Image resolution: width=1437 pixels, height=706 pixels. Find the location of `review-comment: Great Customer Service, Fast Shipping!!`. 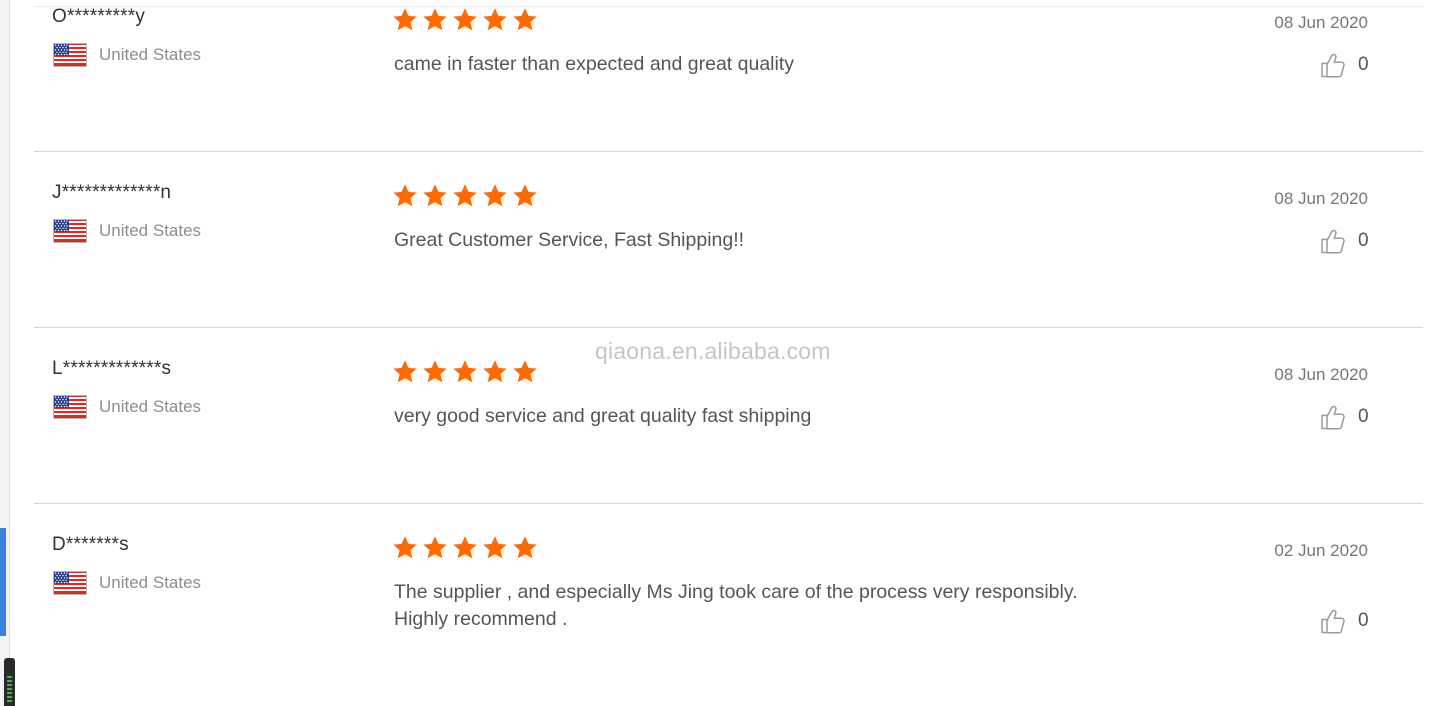

review-comment: Great Customer Service, Fast Shipping!! is located at coordinates (569, 240).